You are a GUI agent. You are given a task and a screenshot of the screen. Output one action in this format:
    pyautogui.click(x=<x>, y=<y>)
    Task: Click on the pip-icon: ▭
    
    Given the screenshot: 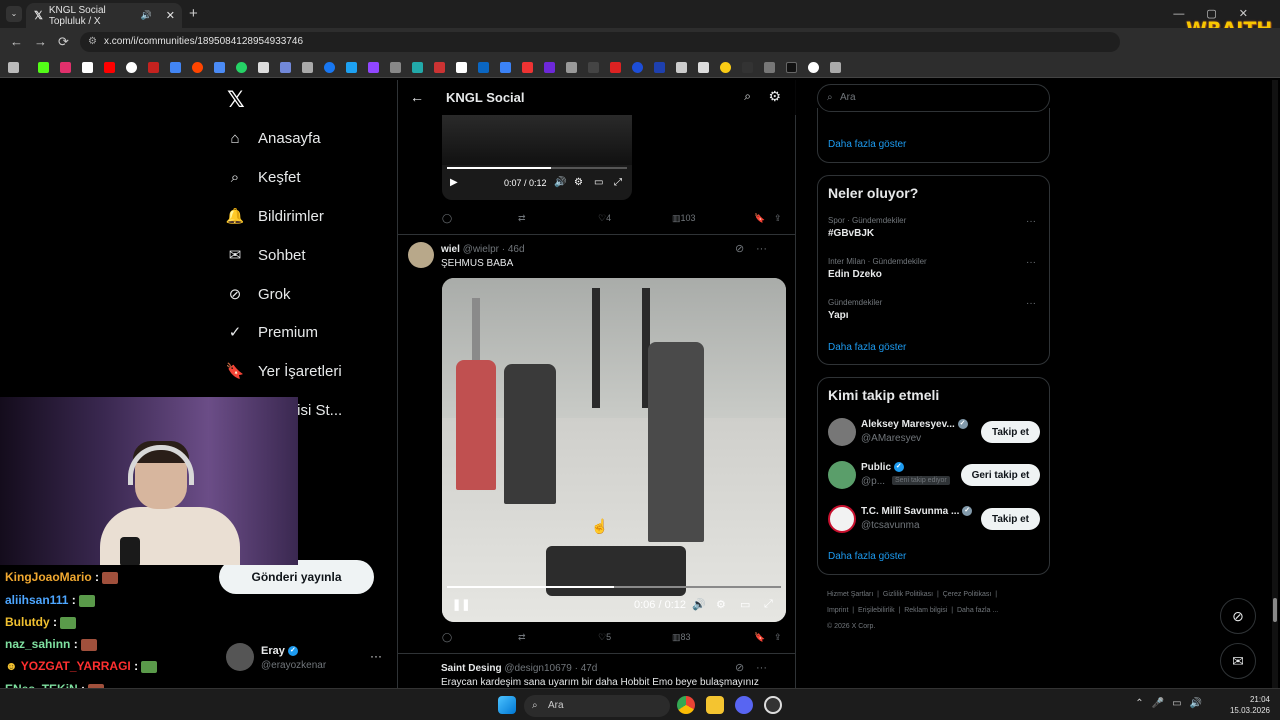 What is the action you would take?
    pyautogui.click(x=745, y=604)
    